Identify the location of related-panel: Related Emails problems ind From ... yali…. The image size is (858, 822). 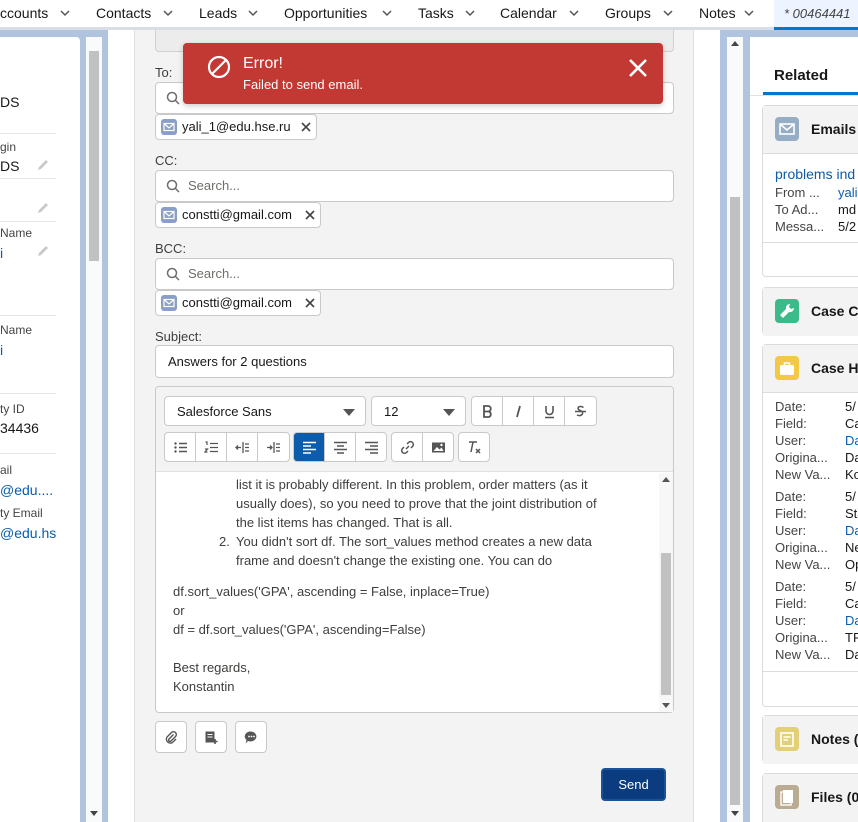
(804, 429).